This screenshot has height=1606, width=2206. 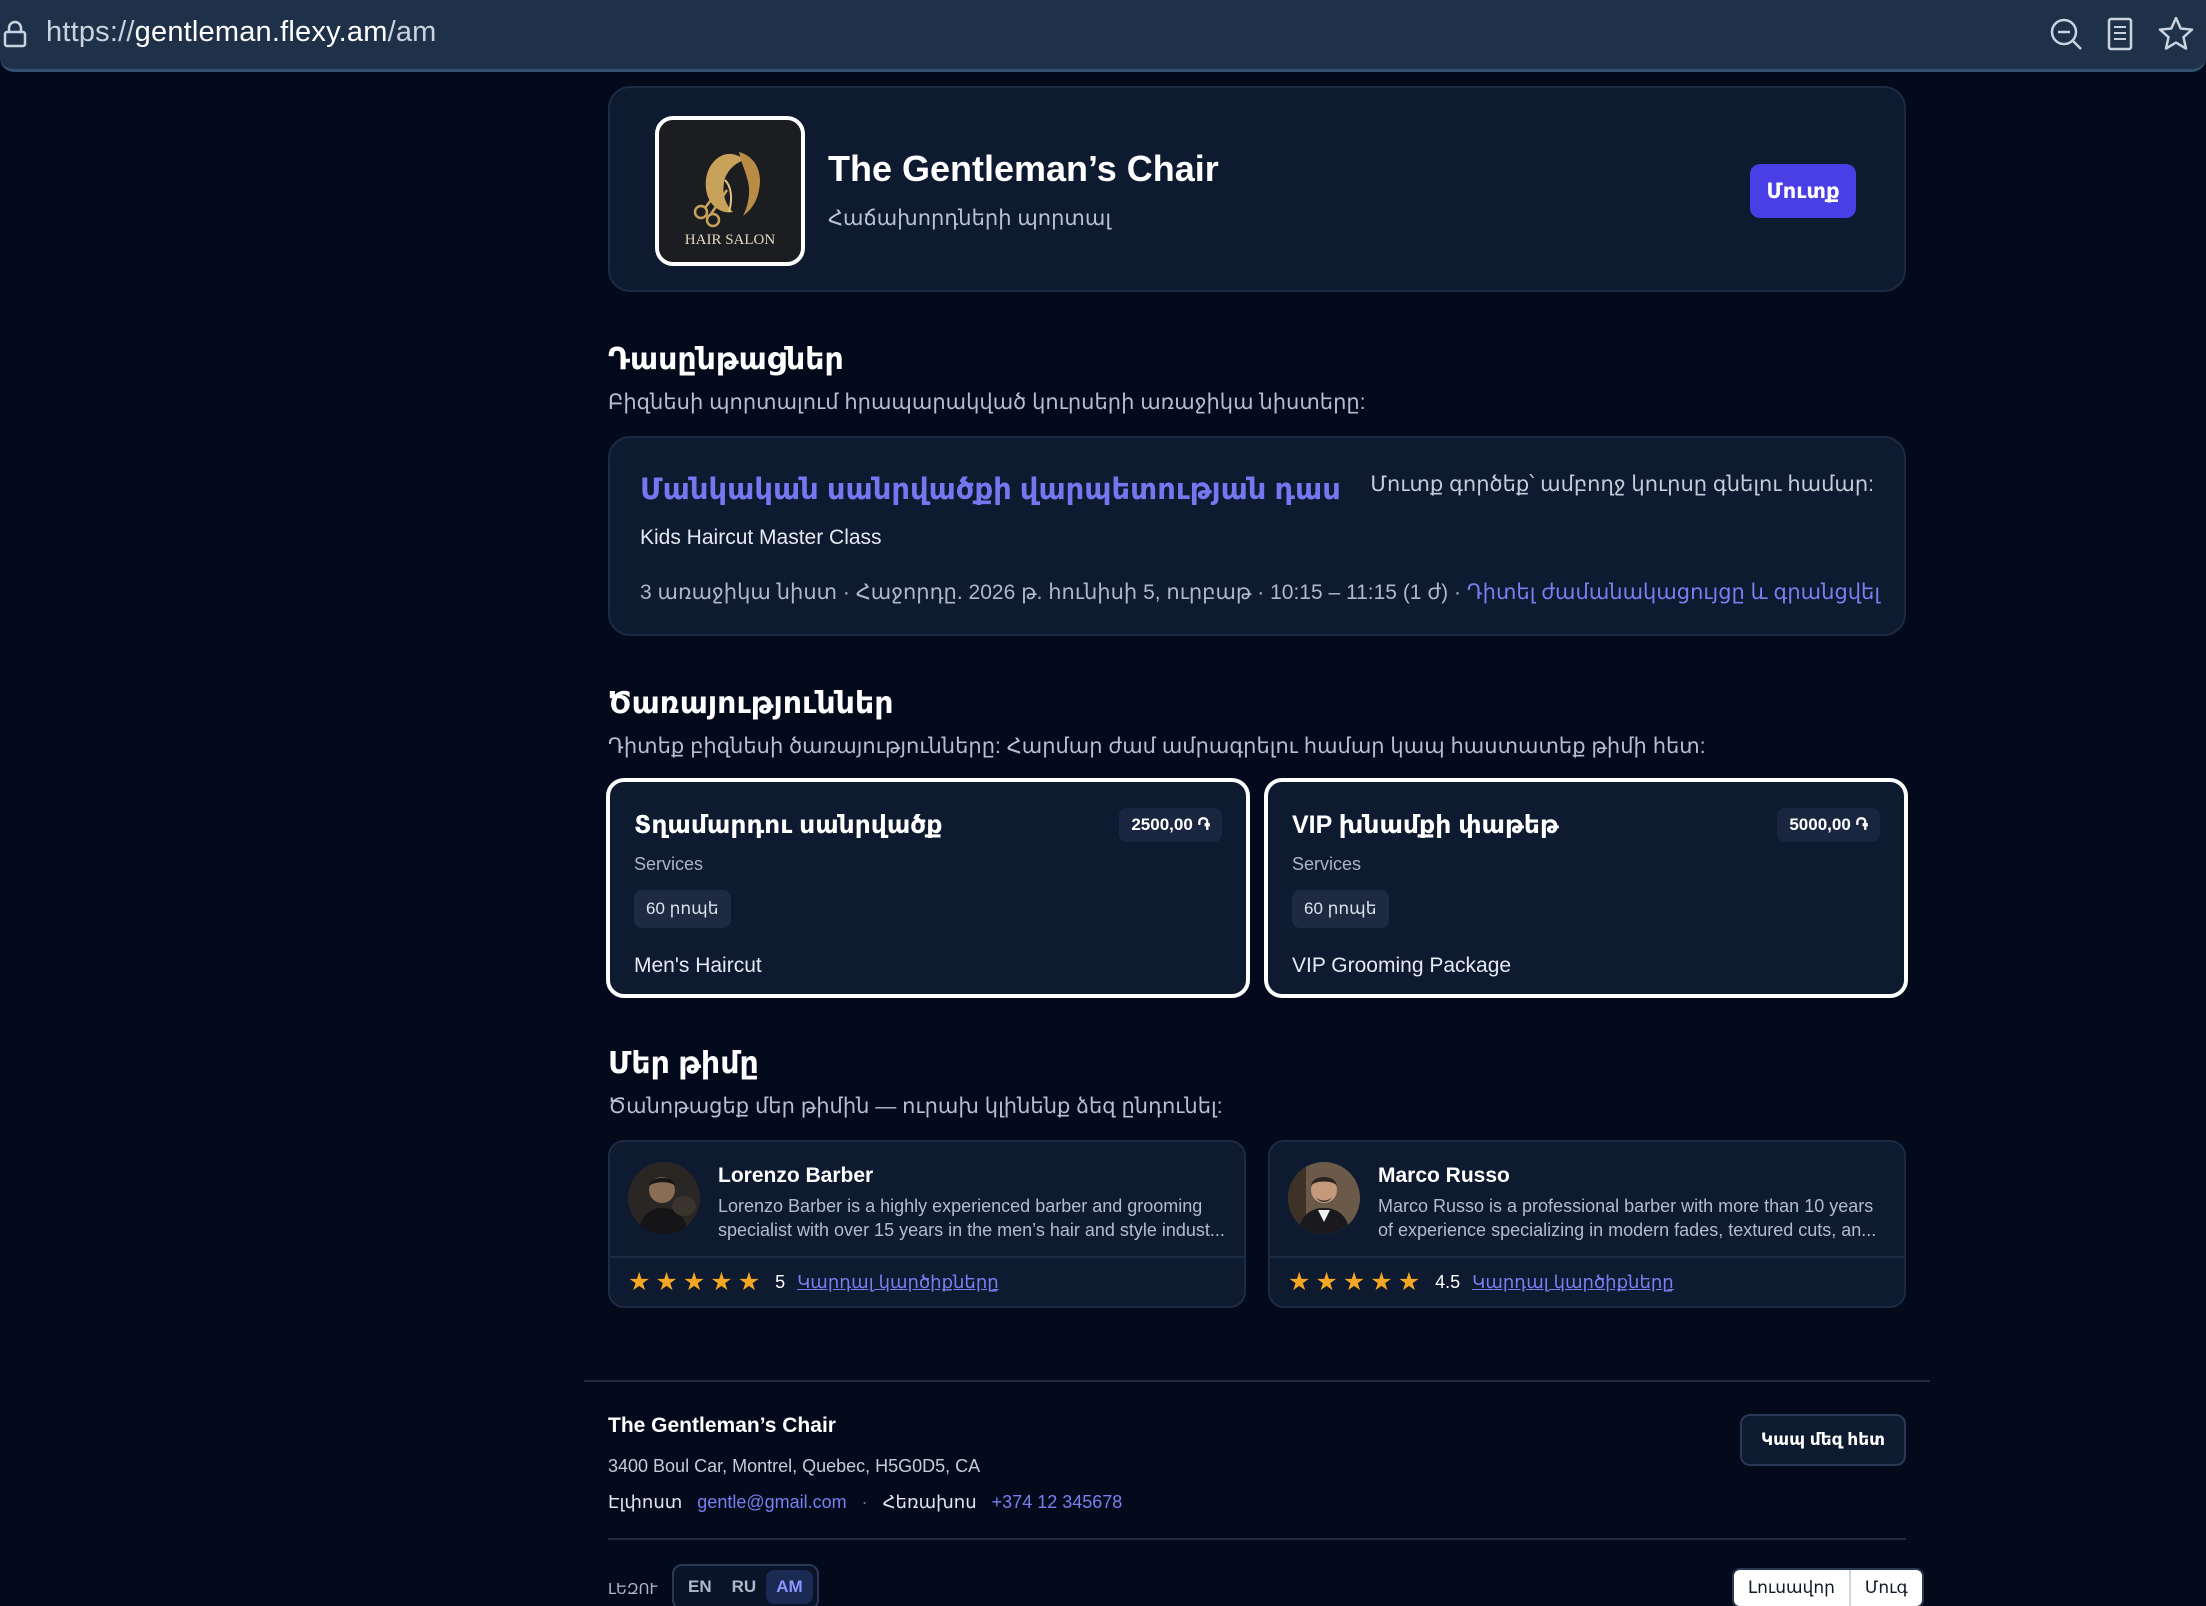 What do you see at coordinates (796, 1175) in the screenshot?
I see `member-name: Lorenzo Barber` at bounding box center [796, 1175].